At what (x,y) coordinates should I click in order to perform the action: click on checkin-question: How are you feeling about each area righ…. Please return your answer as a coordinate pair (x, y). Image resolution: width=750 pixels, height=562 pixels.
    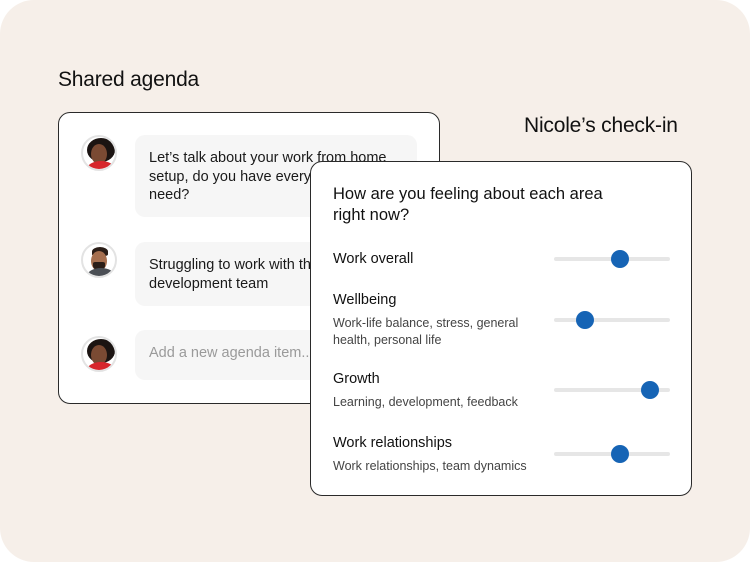
    Looking at the image, I should click on (468, 204).